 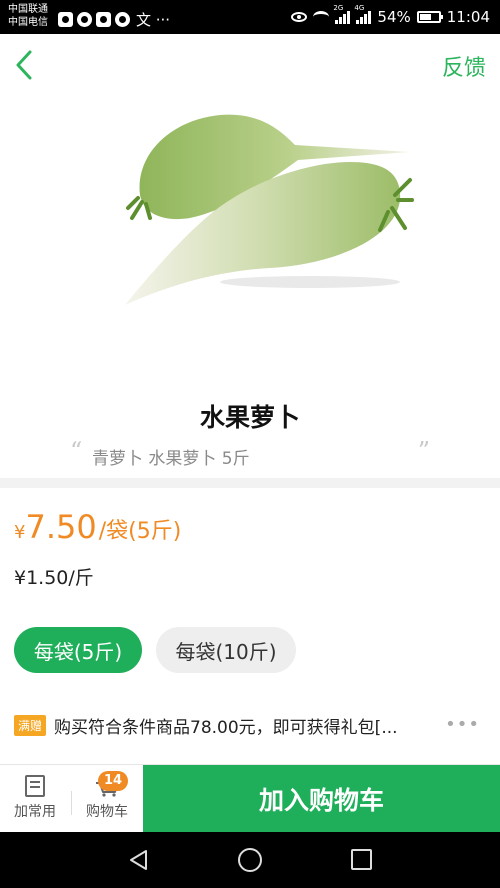 I want to click on back-button, so click(x=25, y=65).